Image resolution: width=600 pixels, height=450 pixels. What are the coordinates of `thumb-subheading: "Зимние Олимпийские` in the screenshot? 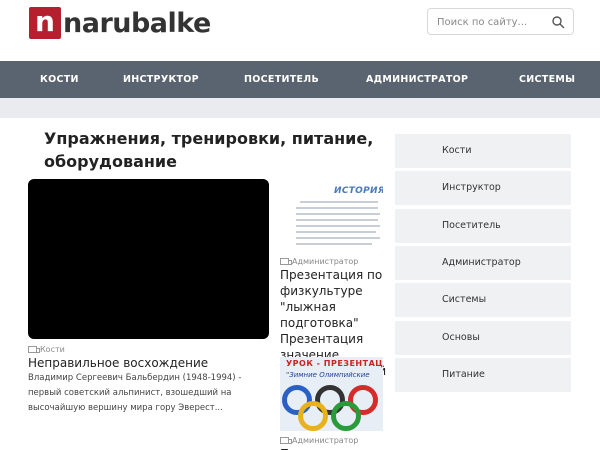 It's located at (328, 375).